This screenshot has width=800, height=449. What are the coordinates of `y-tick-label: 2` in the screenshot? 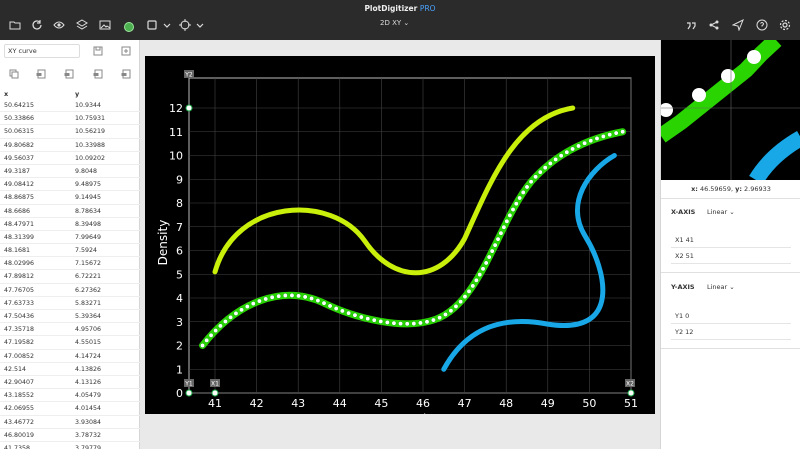 It's located at (179, 346).